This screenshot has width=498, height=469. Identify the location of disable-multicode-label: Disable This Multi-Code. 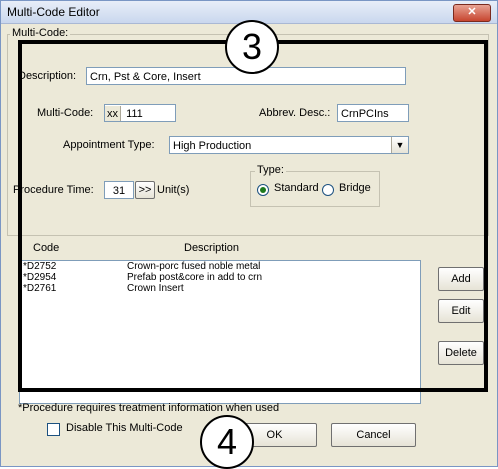
(124, 428).